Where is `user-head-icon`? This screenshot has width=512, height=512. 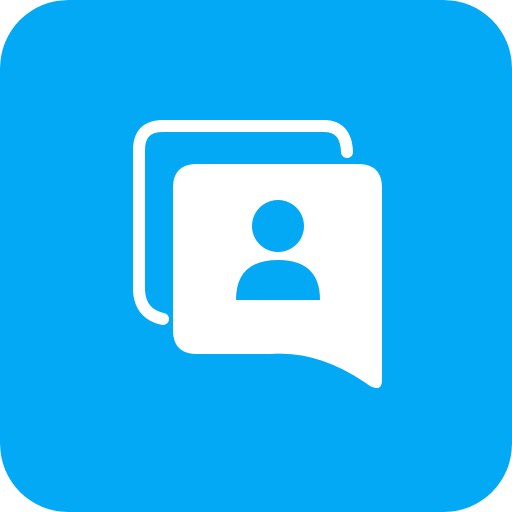
user-head-icon is located at coordinates (278, 226).